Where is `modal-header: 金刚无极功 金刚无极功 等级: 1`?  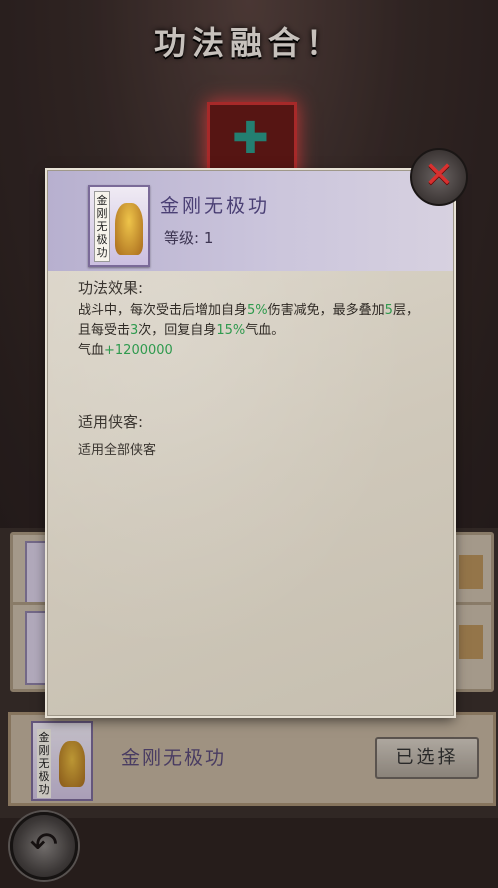
modal-header: 金刚无极功 金刚无极功 等级: 1 is located at coordinates (250, 221).